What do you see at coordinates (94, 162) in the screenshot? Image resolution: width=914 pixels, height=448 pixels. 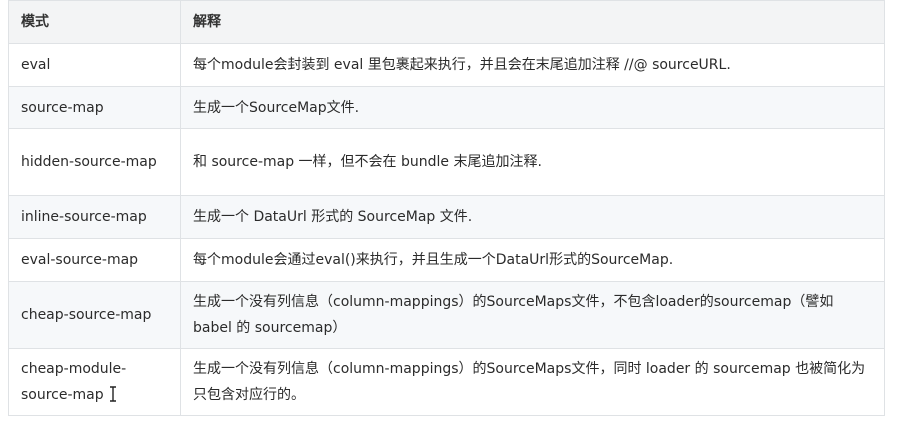 I see `mode-cell: hidden-source-map` at bounding box center [94, 162].